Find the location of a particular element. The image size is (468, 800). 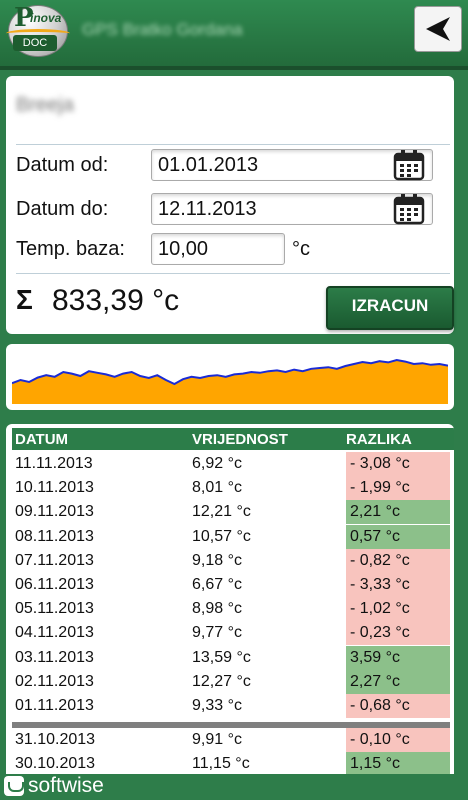

row-value: 13,59 °c is located at coordinates (221, 657).